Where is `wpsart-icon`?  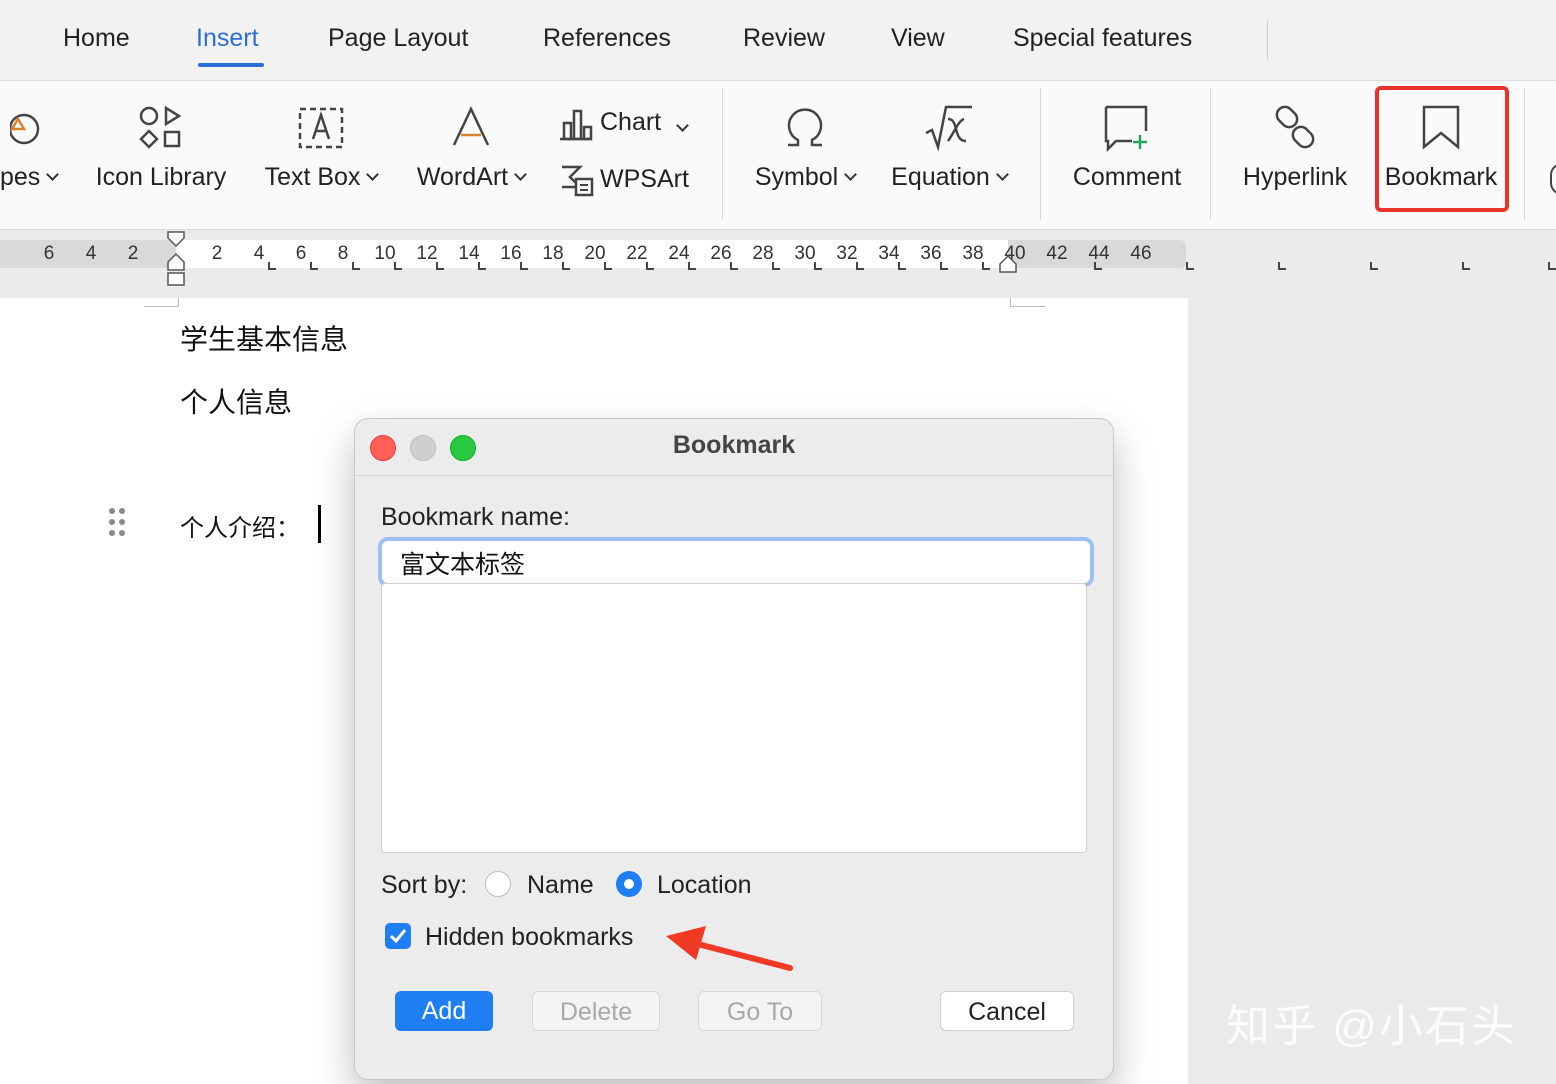 wpsart-icon is located at coordinates (578, 181).